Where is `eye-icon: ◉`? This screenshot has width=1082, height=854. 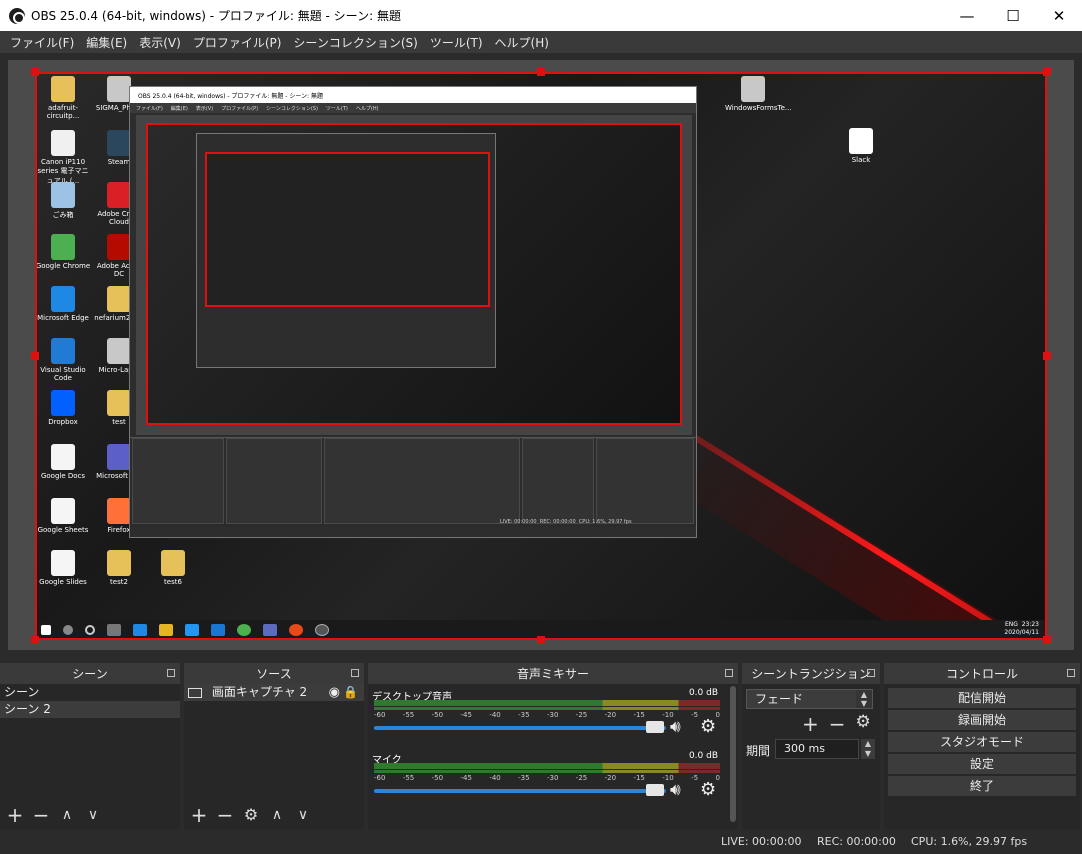 eye-icon: ◉ is located at coordinates (334, 692).